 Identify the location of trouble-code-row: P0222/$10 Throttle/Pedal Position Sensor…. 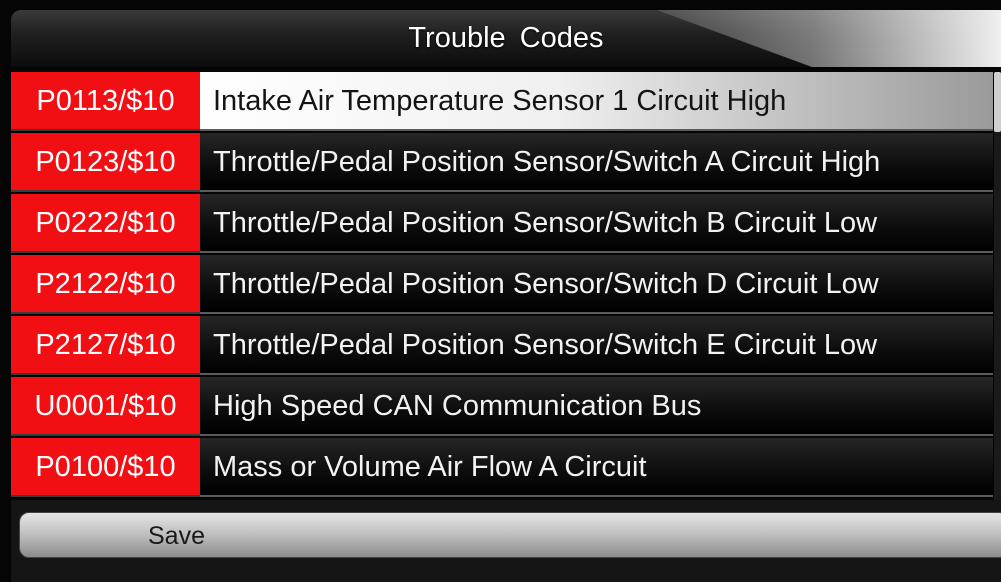
(502, 223).